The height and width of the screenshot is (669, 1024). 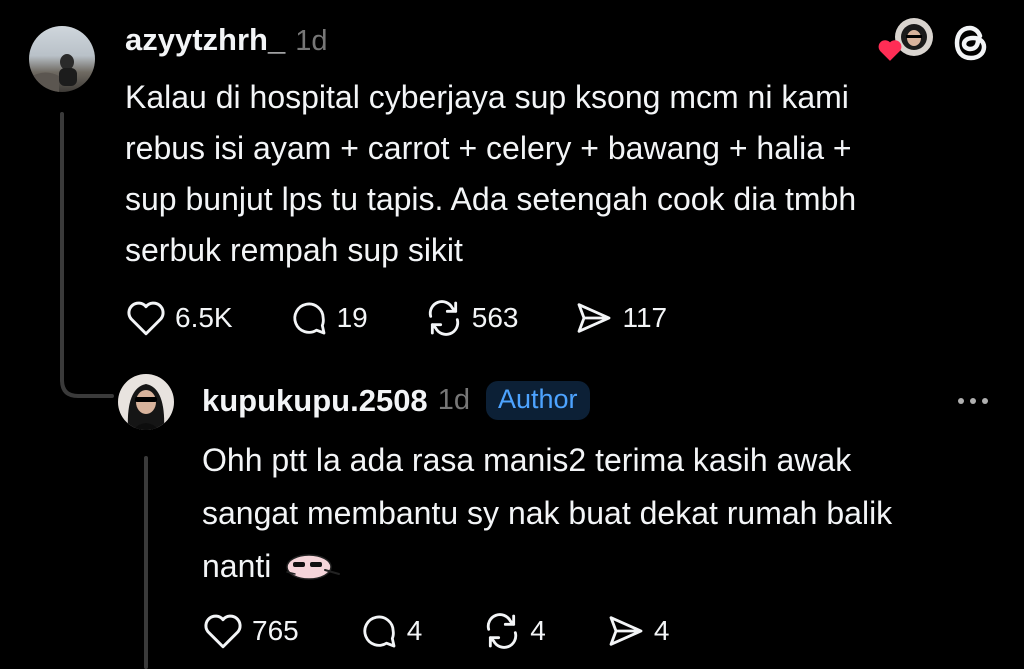 I want to click on post-actions: 6.5K 19 563 117, so click(x=396, y=318).